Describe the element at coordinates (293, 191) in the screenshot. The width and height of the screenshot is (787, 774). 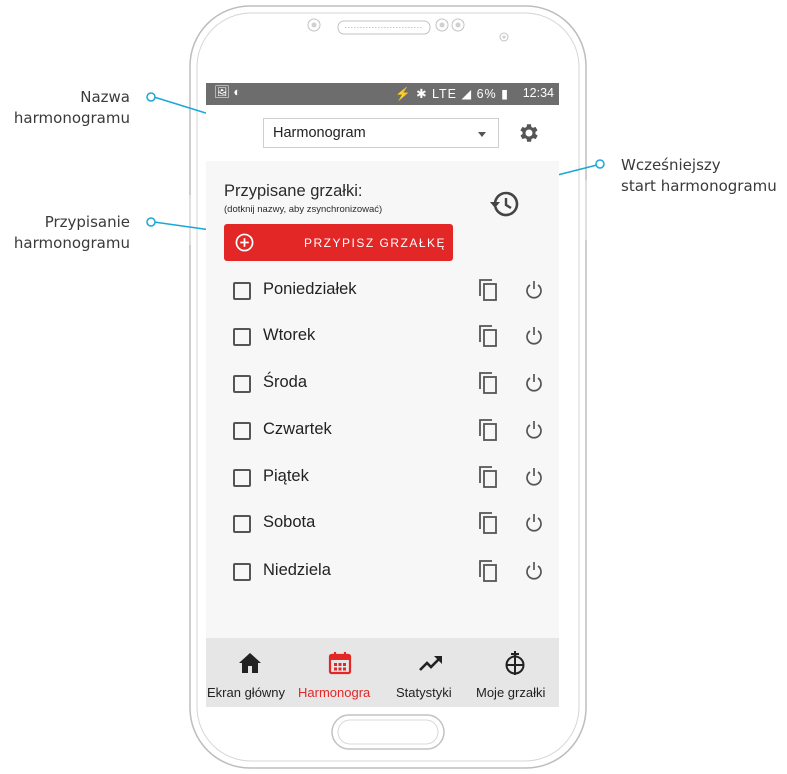
I see `assigned-heaters-title: Przypisane grzałki:` at that location.